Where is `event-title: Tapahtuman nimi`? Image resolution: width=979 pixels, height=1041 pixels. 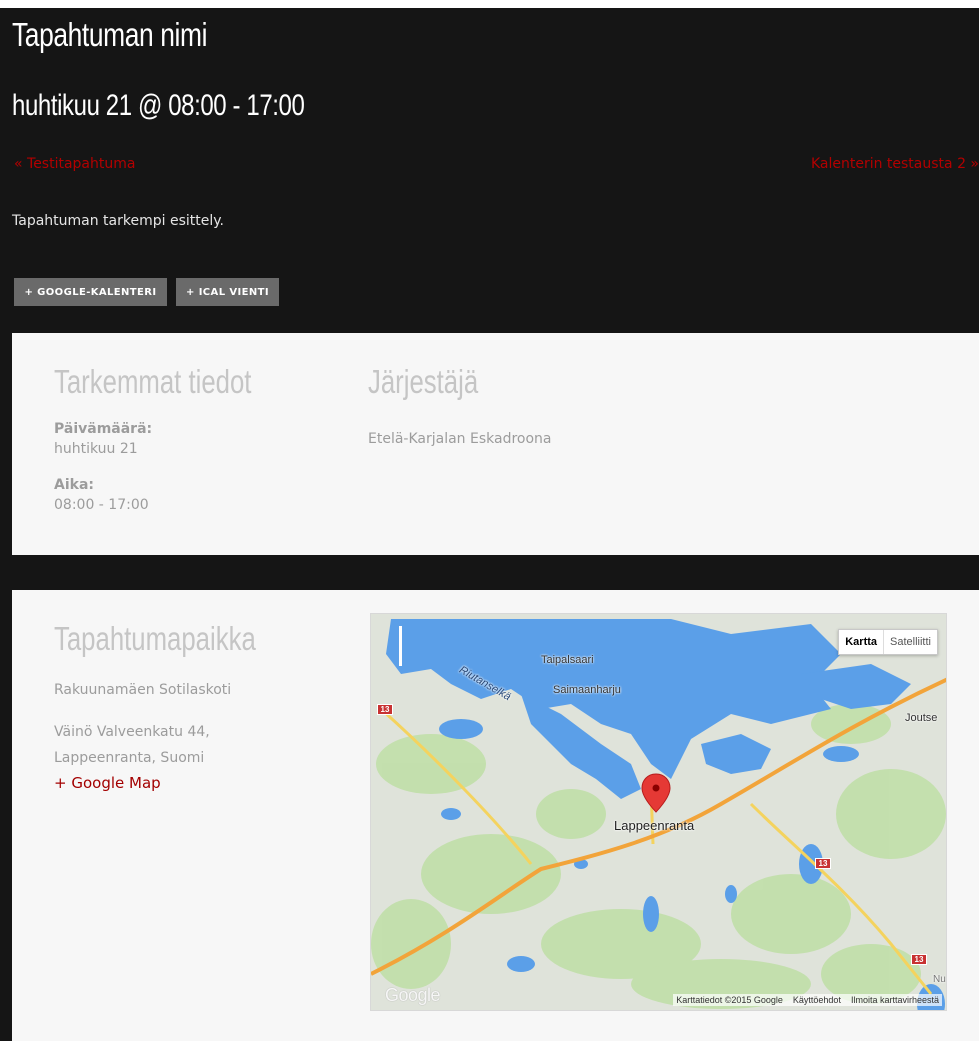 event-title: Tapahtuman nimi is located at coordinates (110, 34).